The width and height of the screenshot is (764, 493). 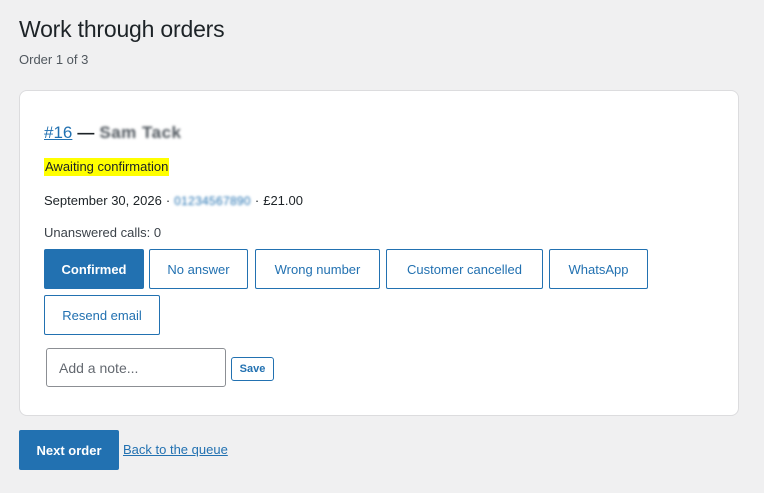 What do you see at coordinates (122, 29) in the screenshot?
I see `page-title: Work through orders` at bounding box center [122, 29].